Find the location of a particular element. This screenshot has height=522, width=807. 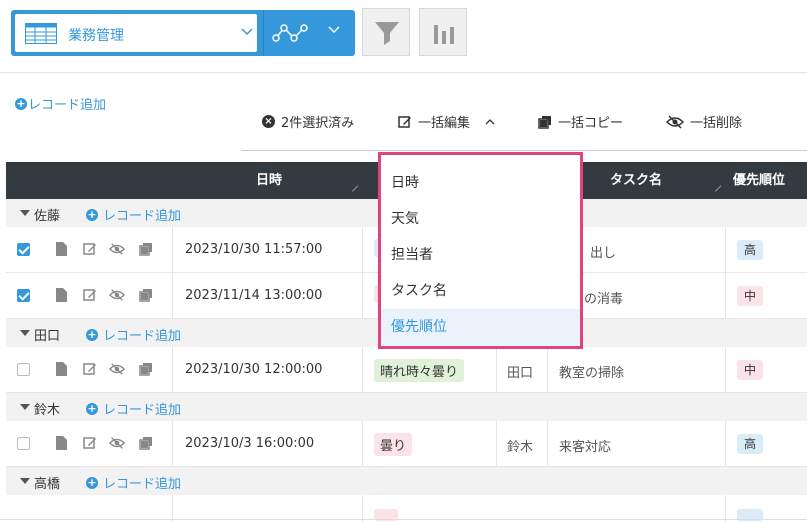

bulk-copy-button: 一括コピー is located at coordinates (580, 121).